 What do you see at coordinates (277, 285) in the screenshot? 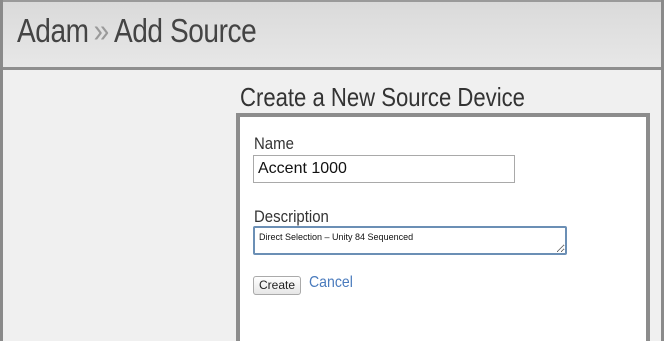
I see `create-button: Create` at bounding box center [277, 285].